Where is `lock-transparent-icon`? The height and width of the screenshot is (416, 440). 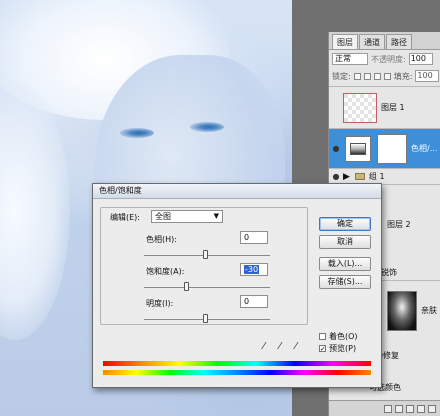
lock-transparent-icon is located at coordinates (357, 76).